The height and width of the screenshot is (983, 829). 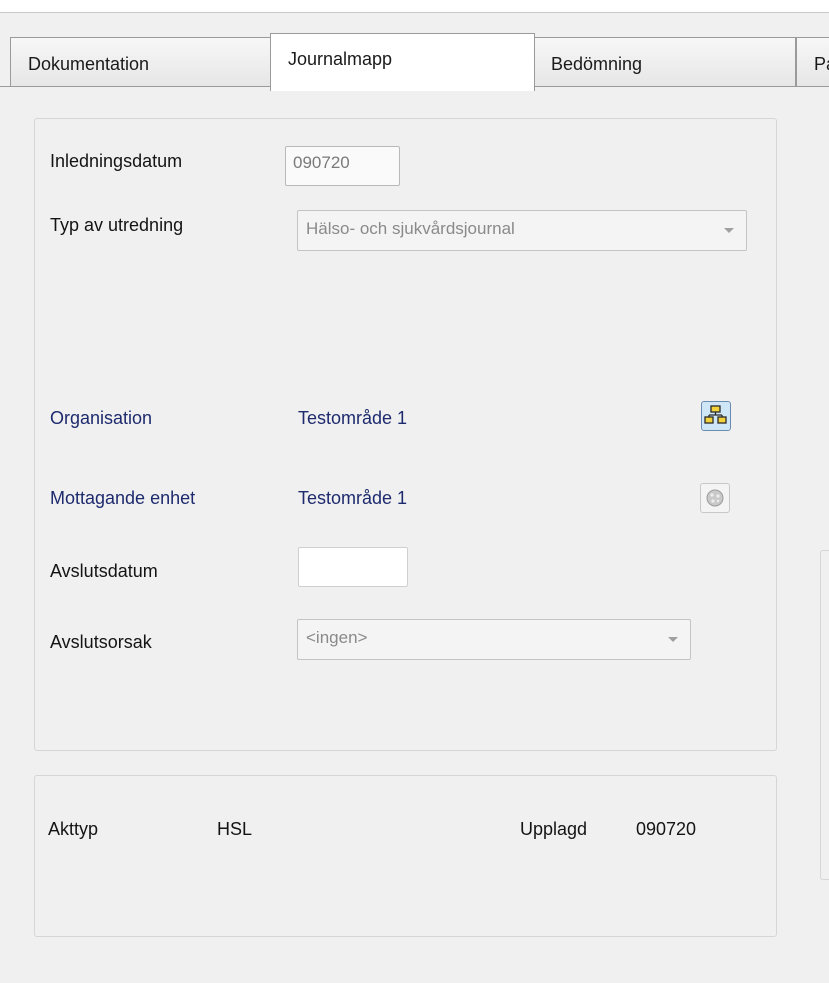 I want to click on akttyp-value: HSL, so click(x=235, y=829).